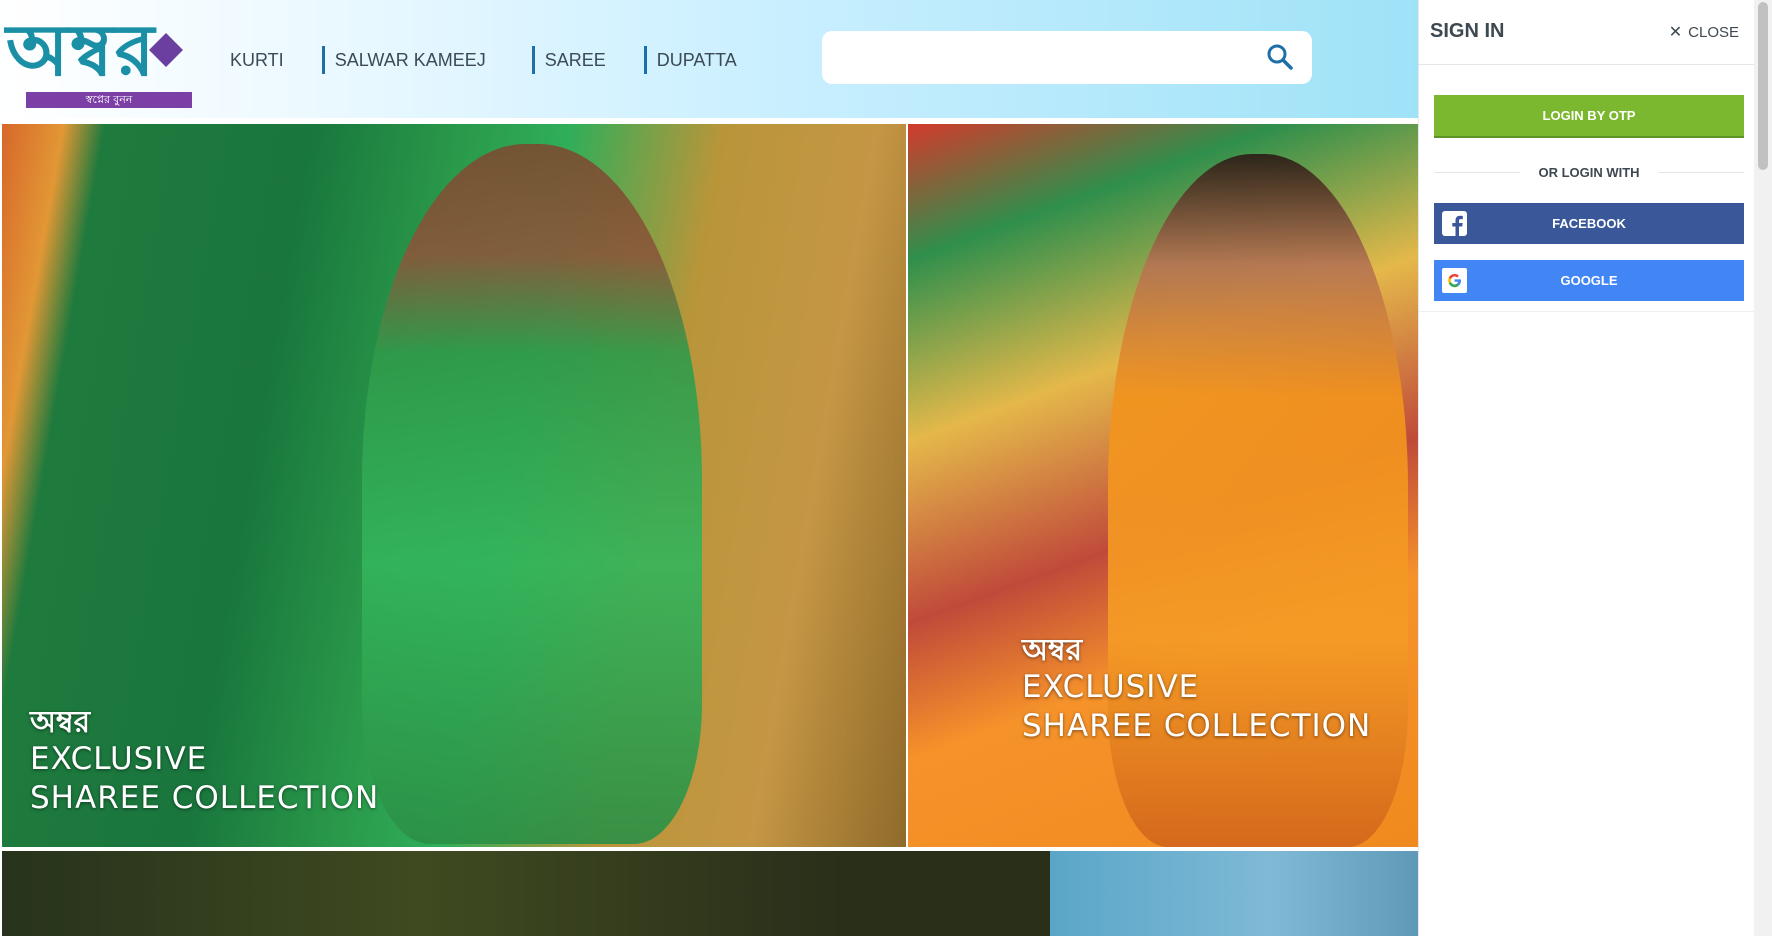  Describe the element at coordinates (1589, 116) in the screenshot. I see `login-otp-button: LOGIN BY OTP` at that location.